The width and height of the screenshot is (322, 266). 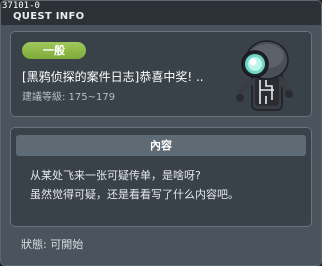 What do you see at coordinates (52, 244) in the screenshot?
I see `quest-status: 狀態: 可開始` at bounding box center [52, 244].